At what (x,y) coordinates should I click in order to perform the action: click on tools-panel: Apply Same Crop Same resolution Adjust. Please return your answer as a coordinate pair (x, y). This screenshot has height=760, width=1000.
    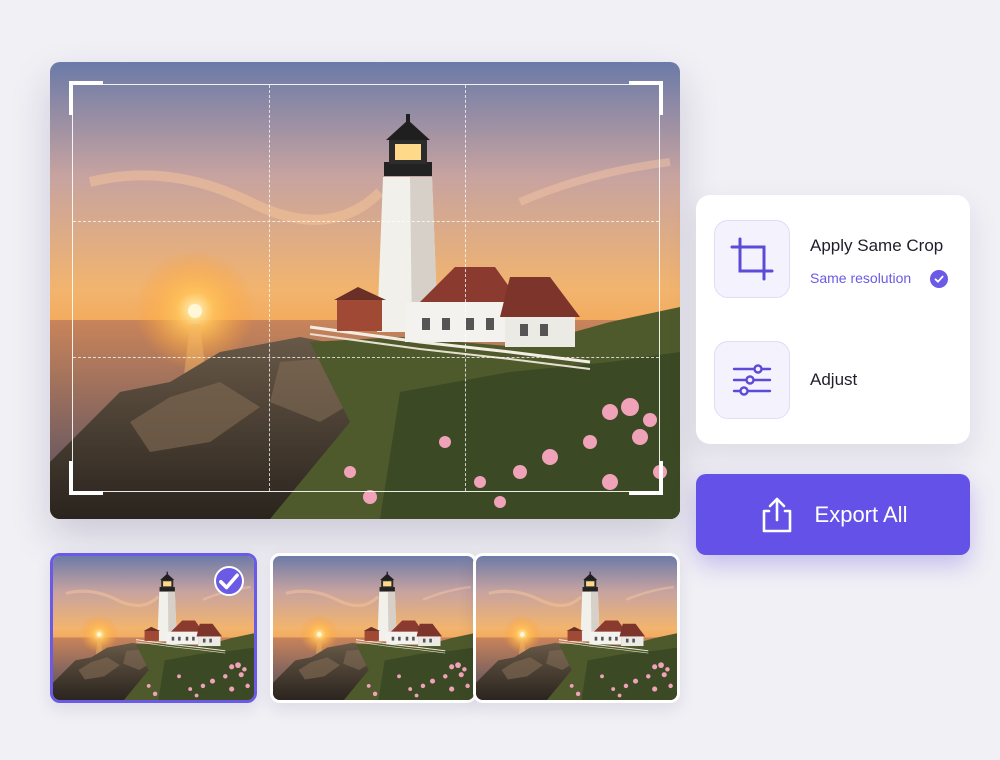
    Looking at the image, I should click on (833, 319).